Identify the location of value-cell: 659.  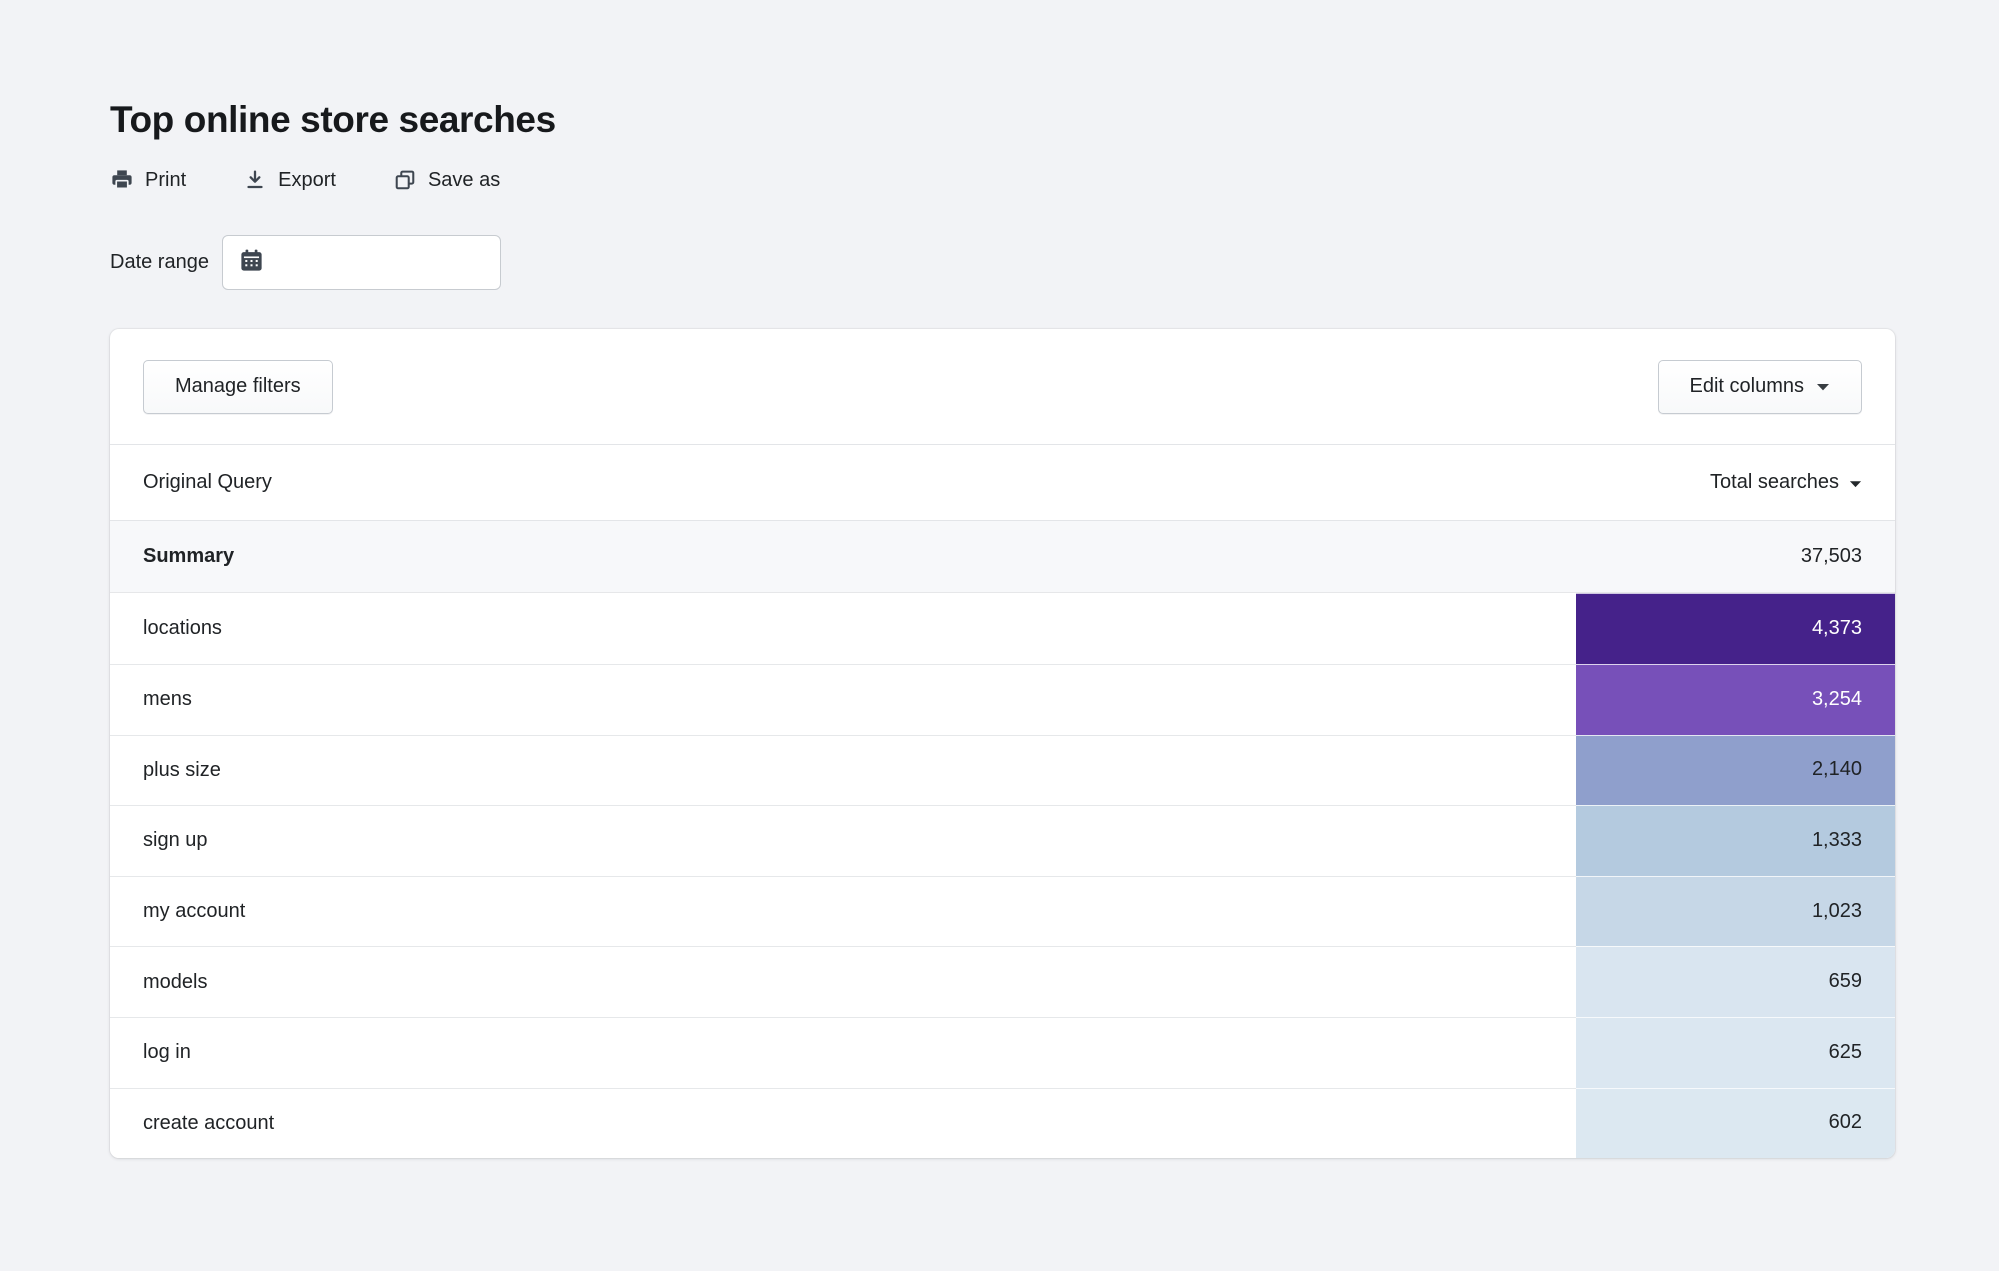
(1735, 981).